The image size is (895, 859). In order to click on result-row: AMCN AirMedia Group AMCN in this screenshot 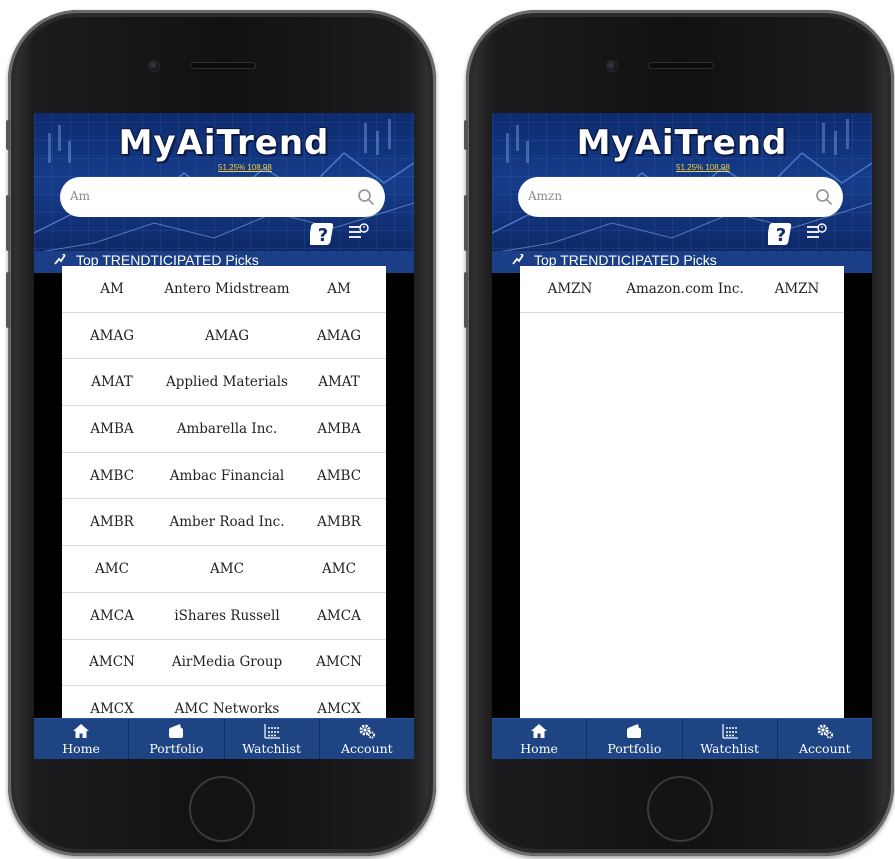, I will do `click(224, 663)`.